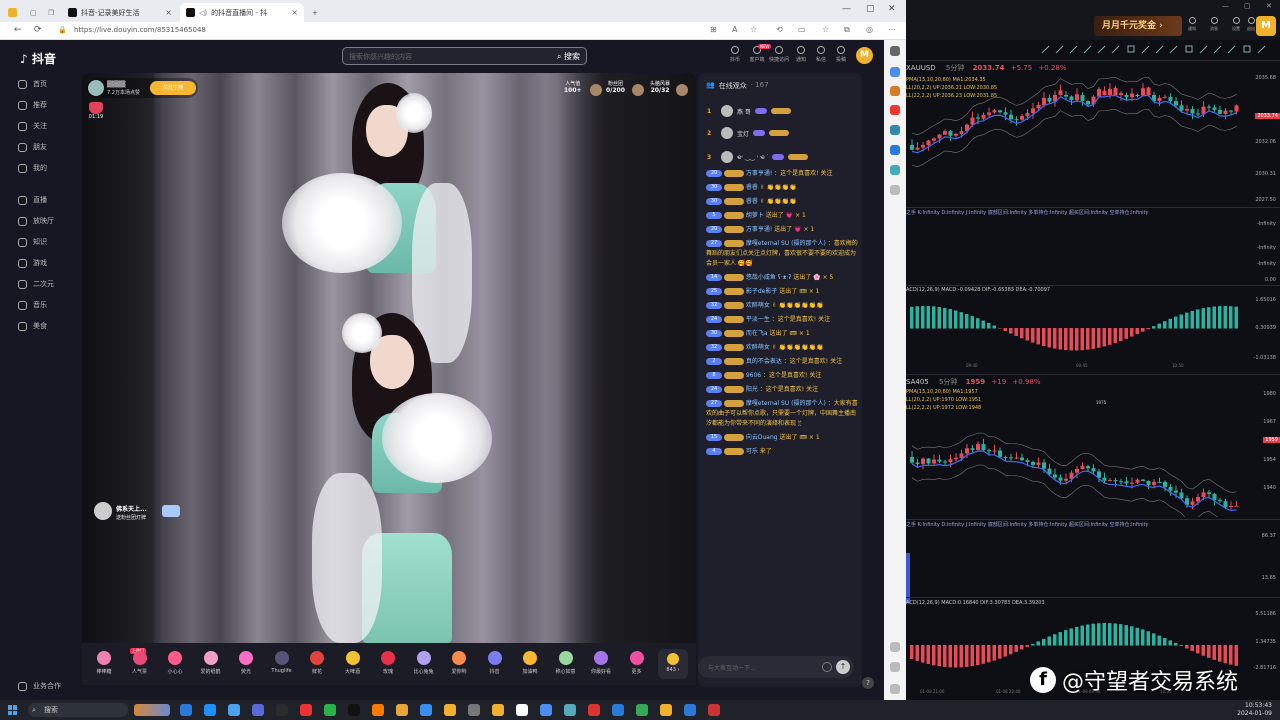 The height and width of the screenshot is (720, 1280). Describe the element at coordinates (38, 58) in the screenshot. I see `douyin-logo: ♪ 抖音` at that location.